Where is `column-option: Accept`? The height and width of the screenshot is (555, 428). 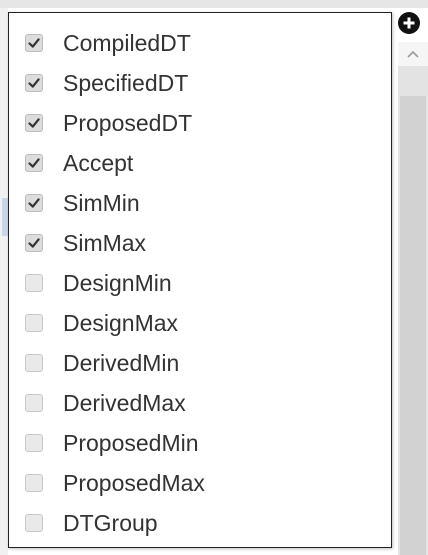
column-option: Accept is located at coordinates (200, 163).